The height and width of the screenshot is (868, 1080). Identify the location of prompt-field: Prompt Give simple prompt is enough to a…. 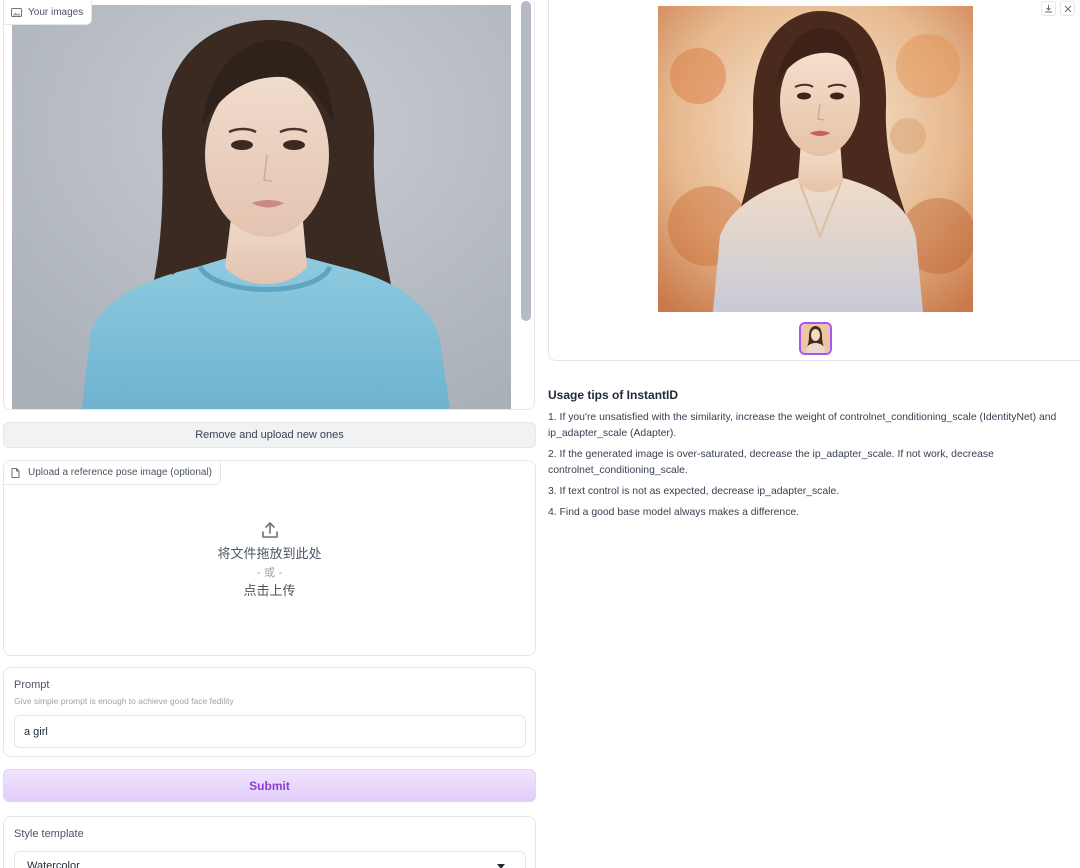
(269, 712).